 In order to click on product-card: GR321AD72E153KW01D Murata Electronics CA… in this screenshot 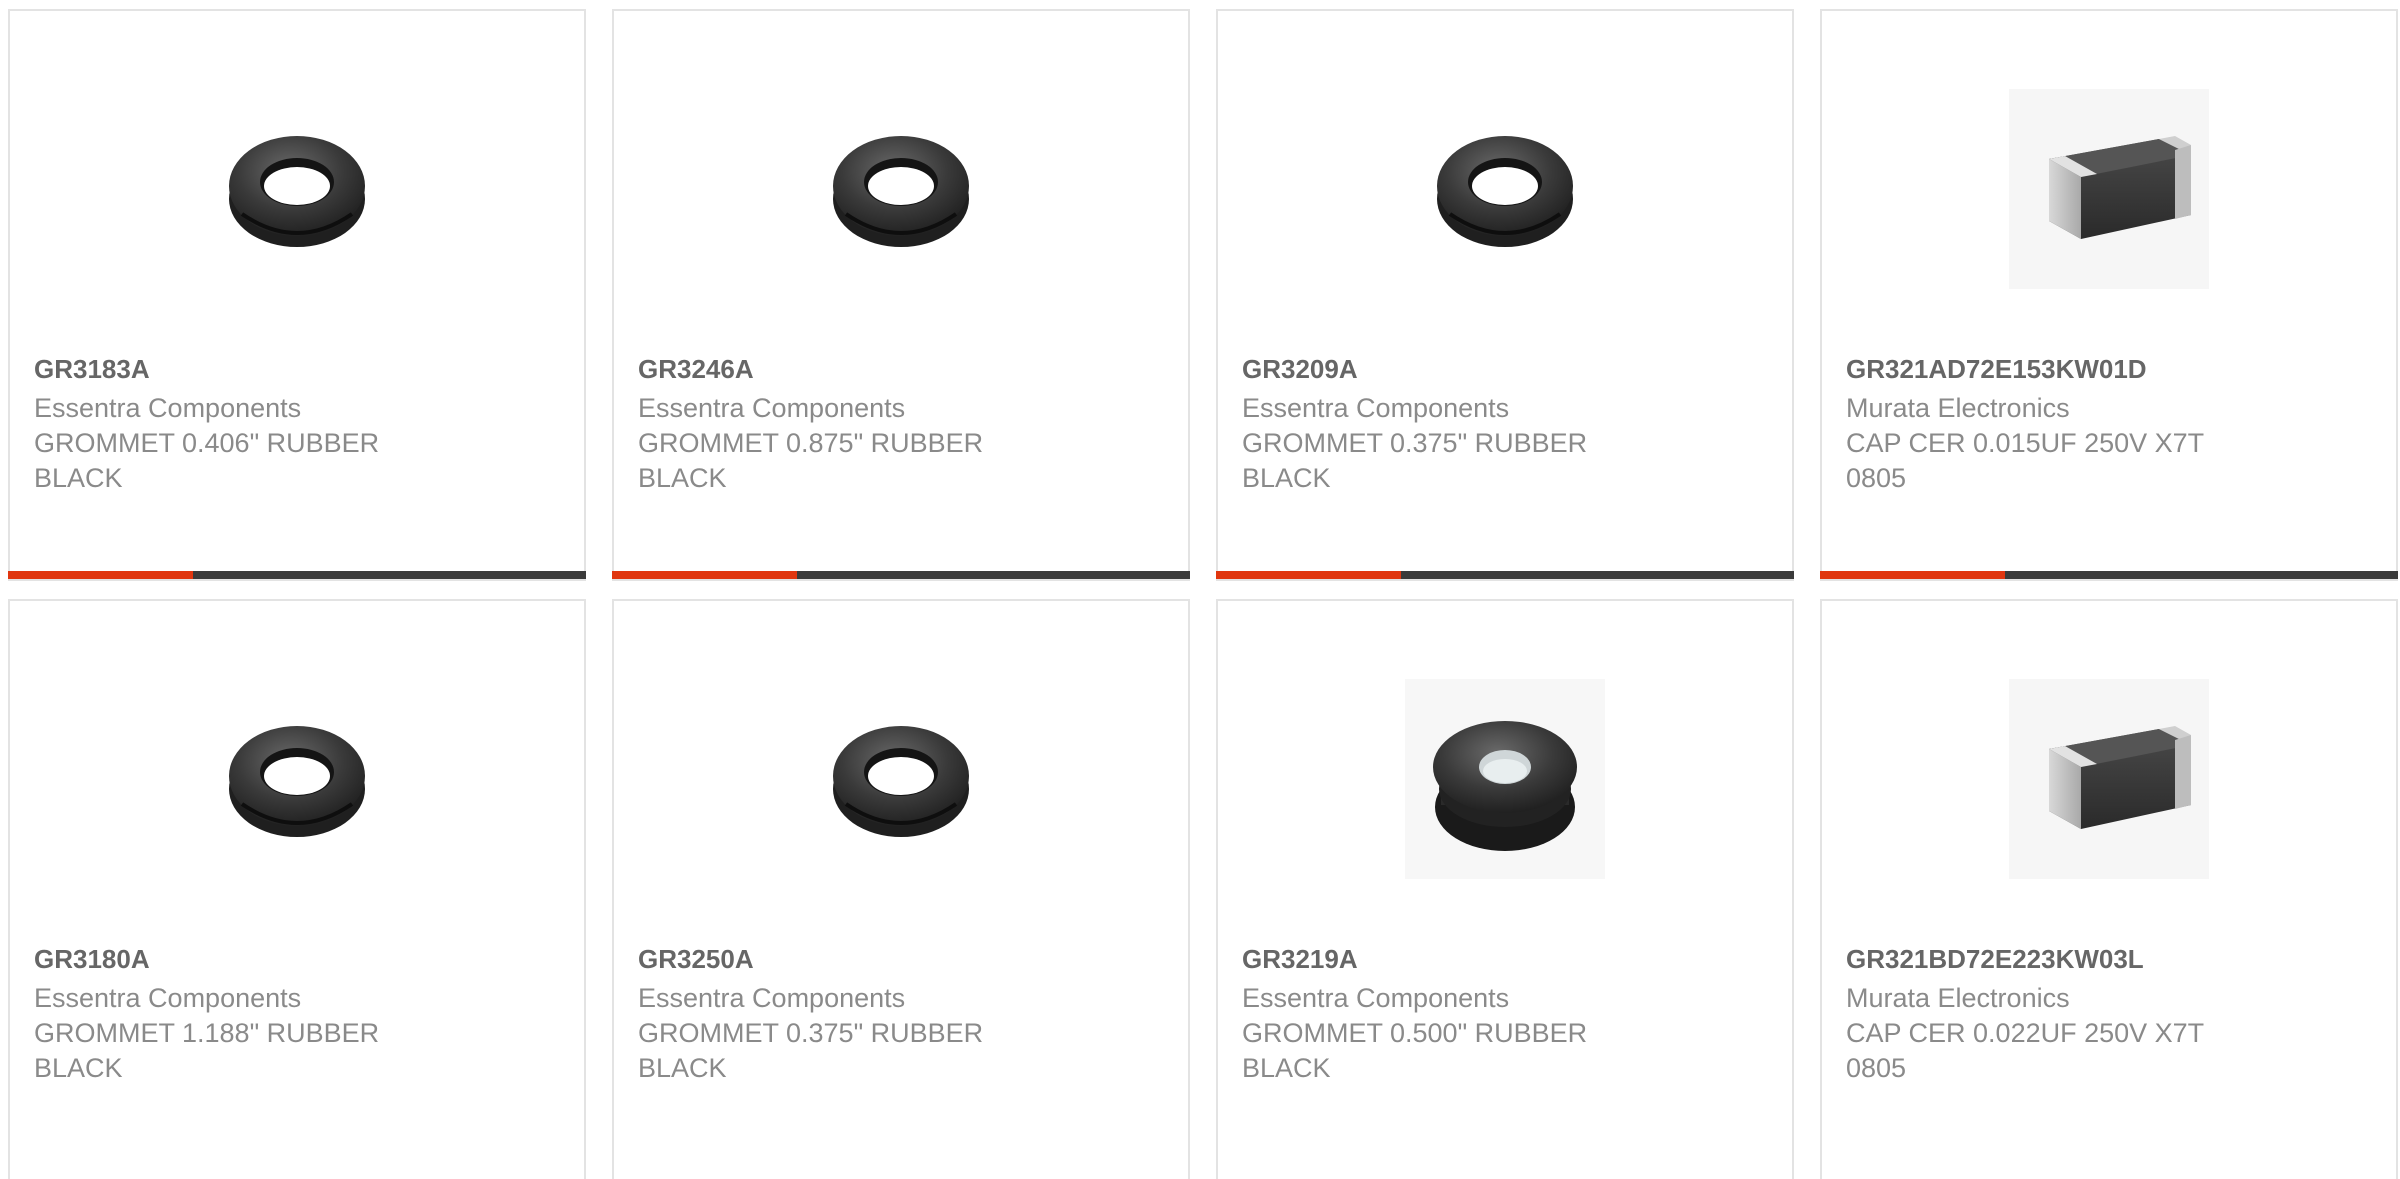, I will do `click(2109, 295)`.